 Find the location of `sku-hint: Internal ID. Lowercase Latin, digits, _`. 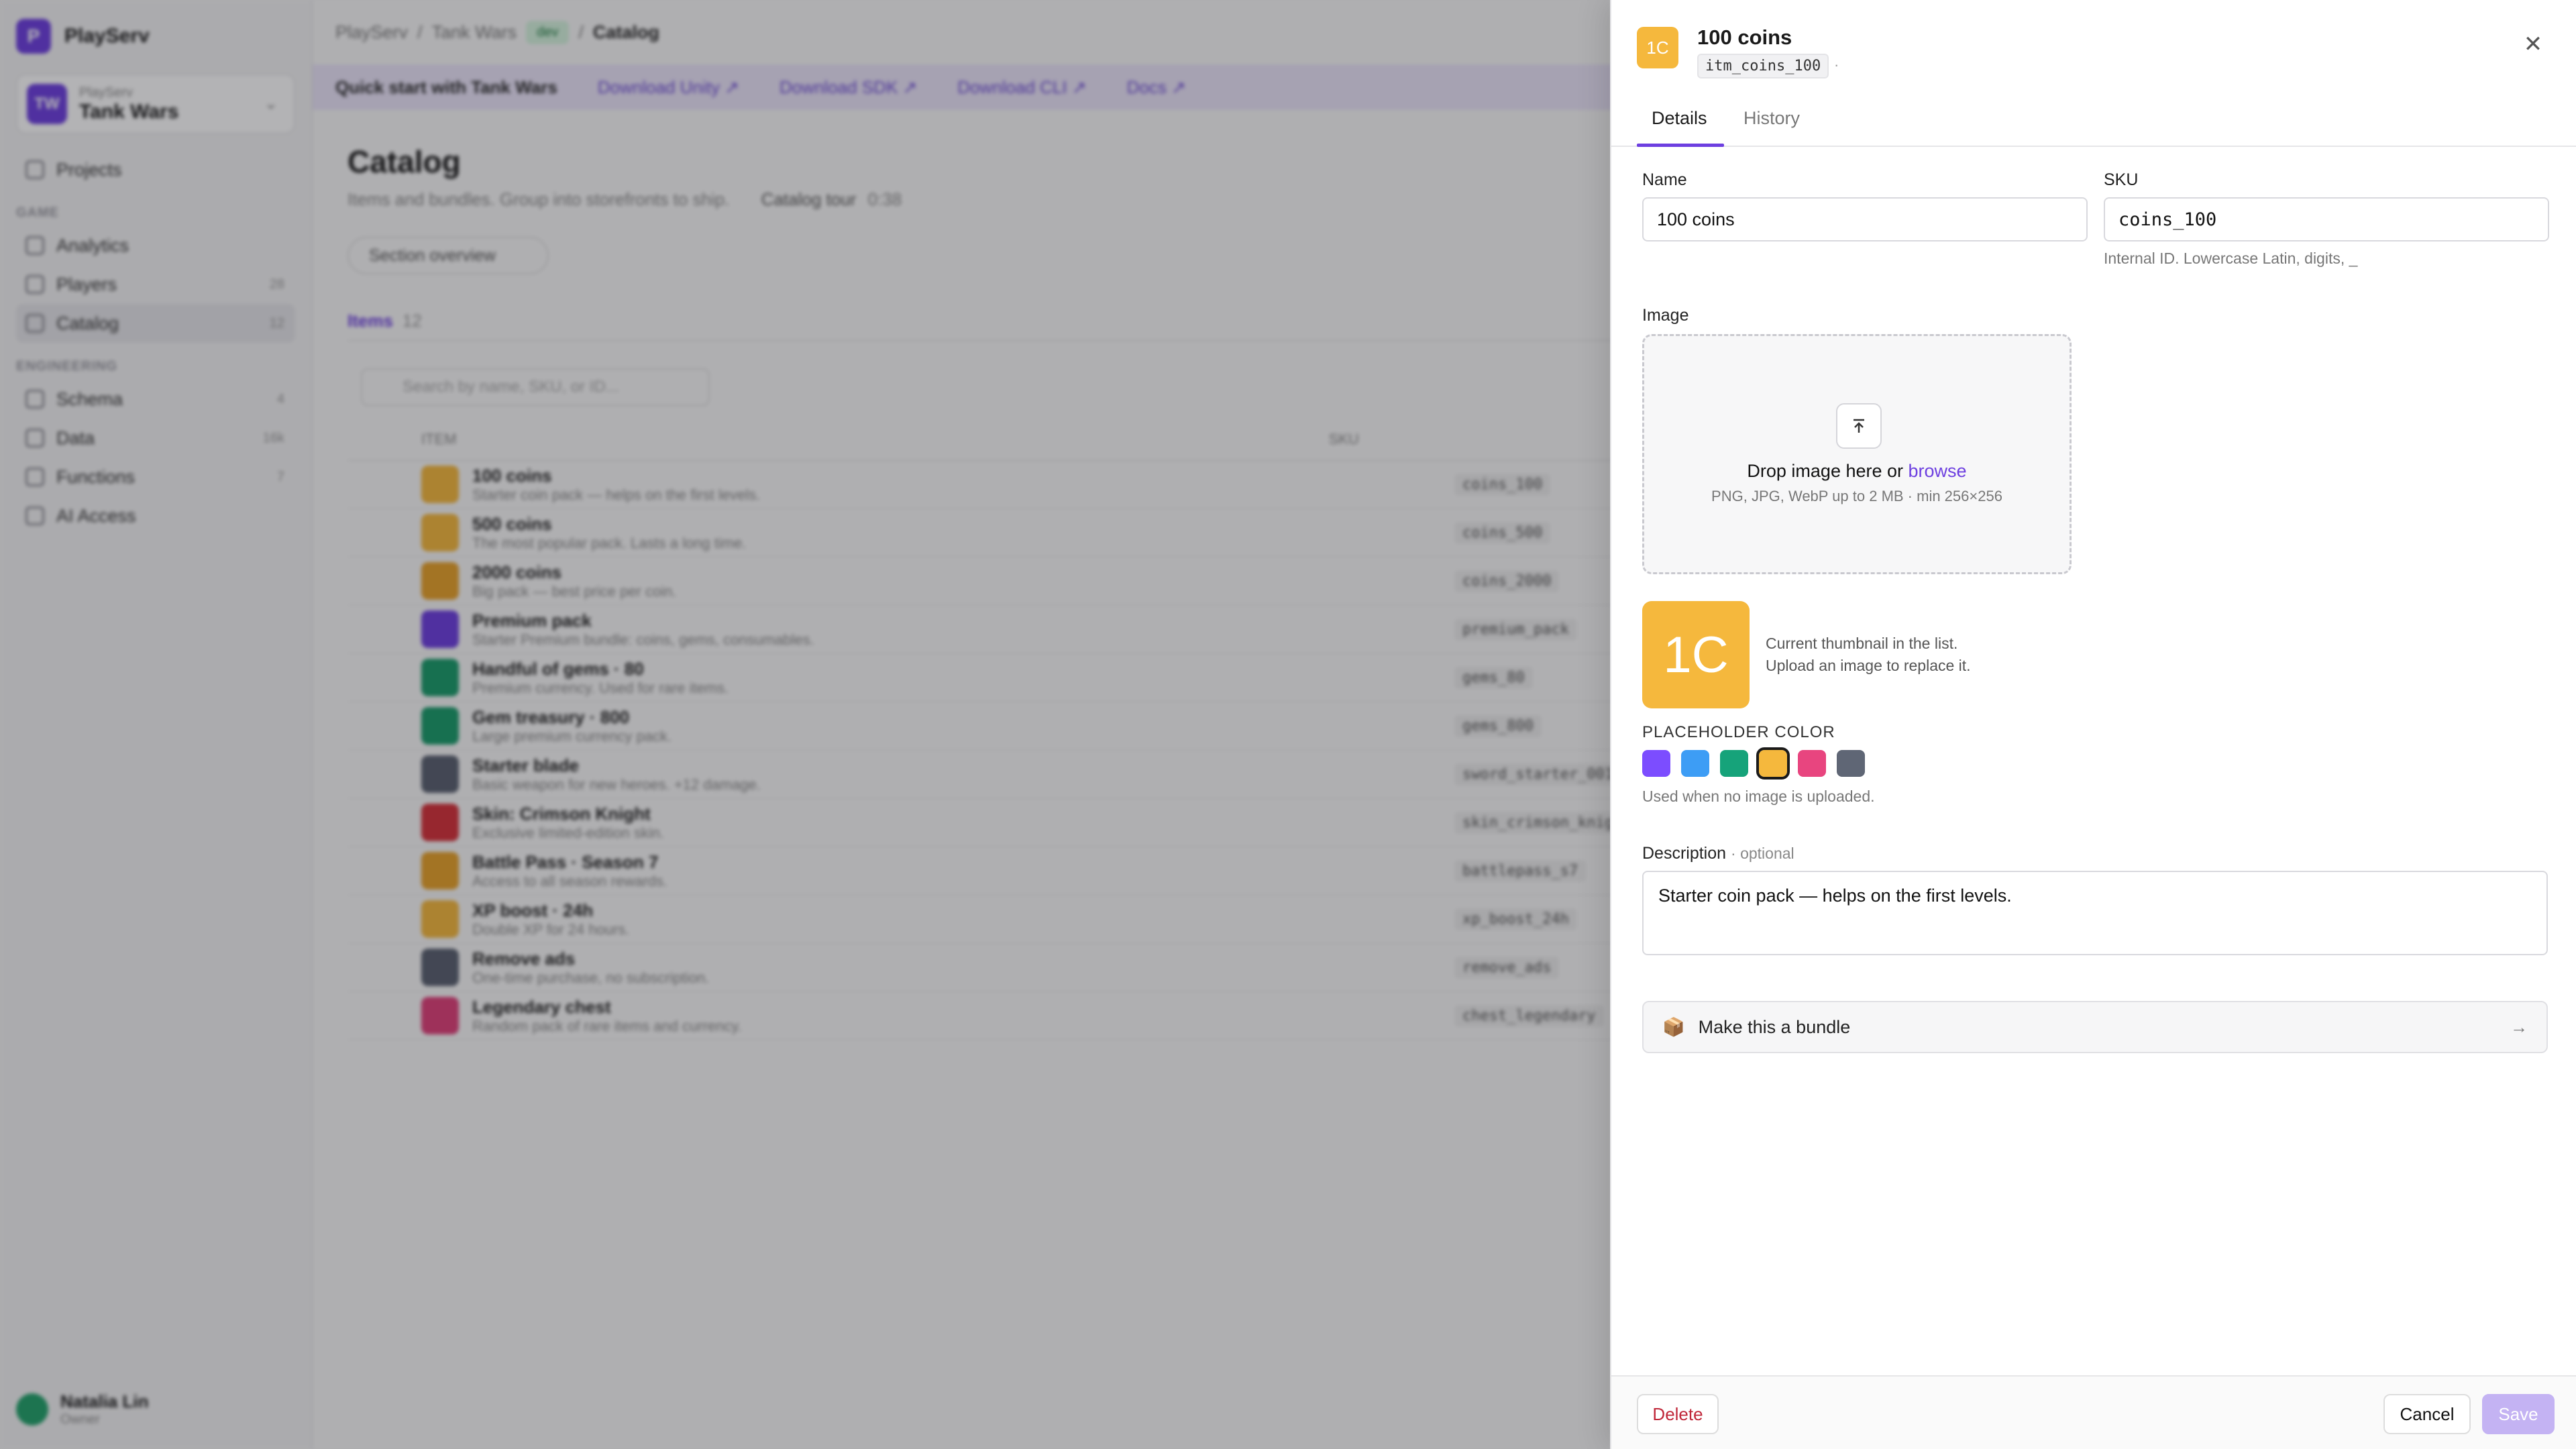

sku-hint: Internal ID. Lowercase Latin, digits, _ is located at coordinates (2231, 258).